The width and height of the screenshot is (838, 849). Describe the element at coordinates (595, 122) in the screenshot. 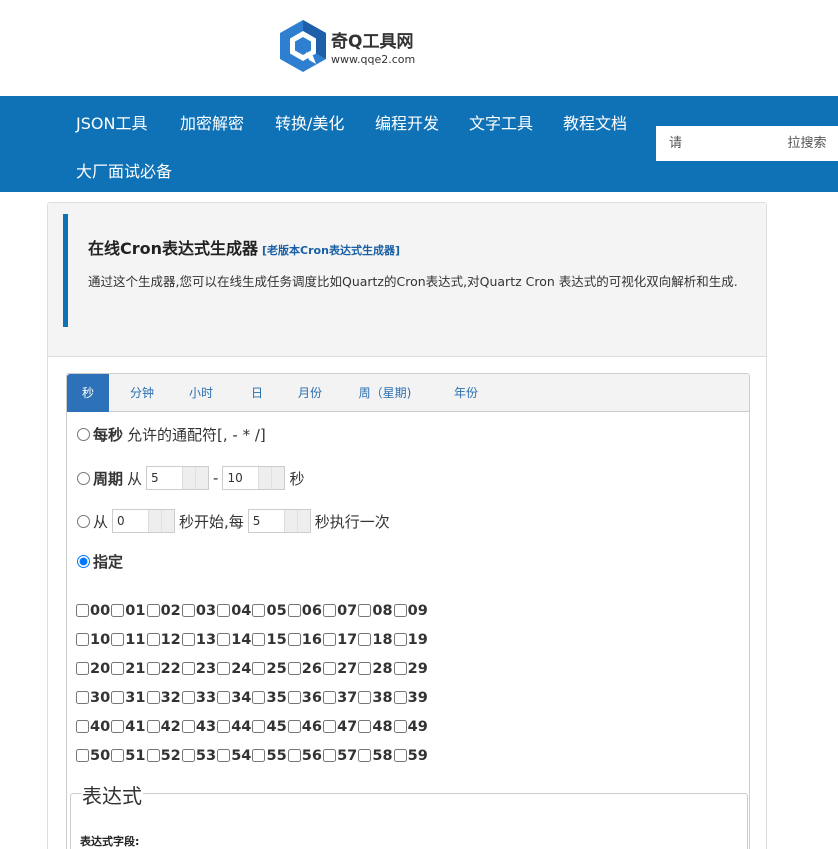

I see `nav-item-docs: 教程文档` at that location.